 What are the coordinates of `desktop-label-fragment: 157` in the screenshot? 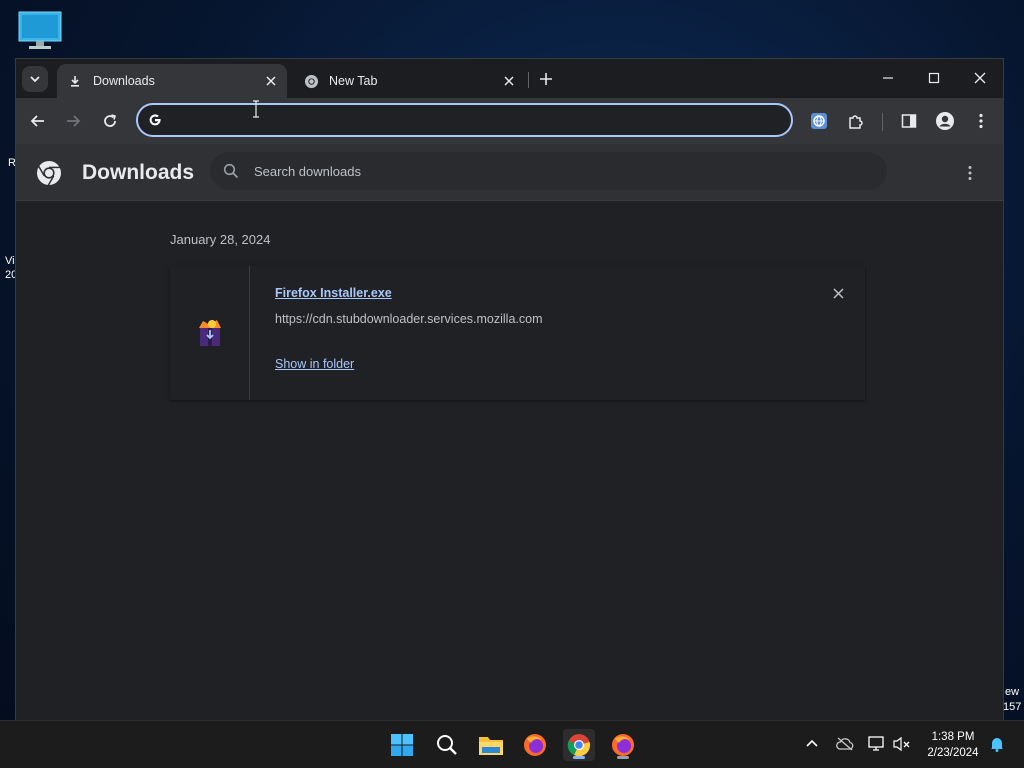 It's located at (1012, 707).